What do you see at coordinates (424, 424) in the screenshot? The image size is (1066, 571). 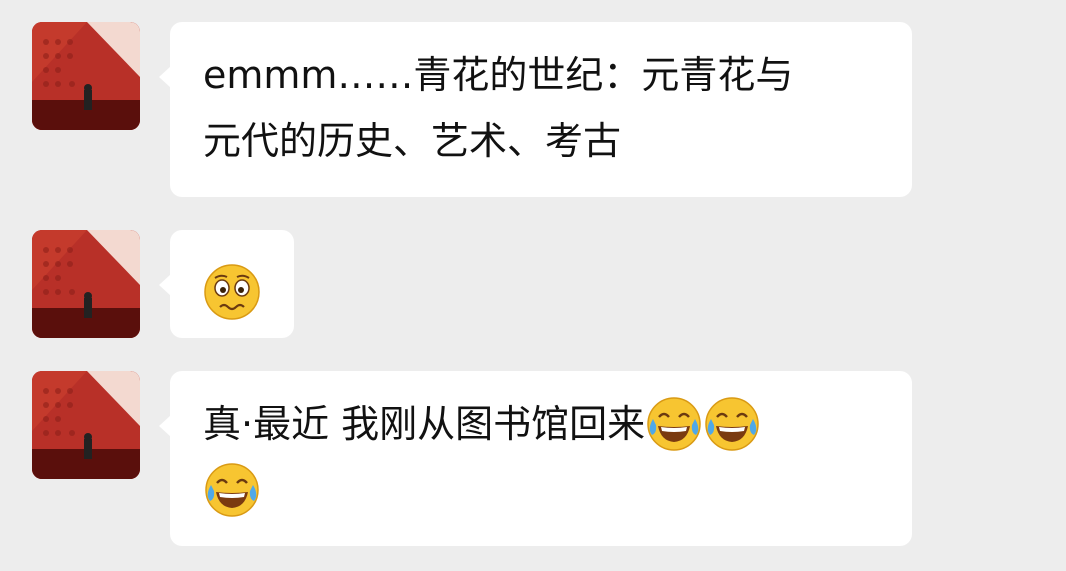 I see `message-text: 真·最近 我刚从图书馆回来` at bounding box center [424, 424].